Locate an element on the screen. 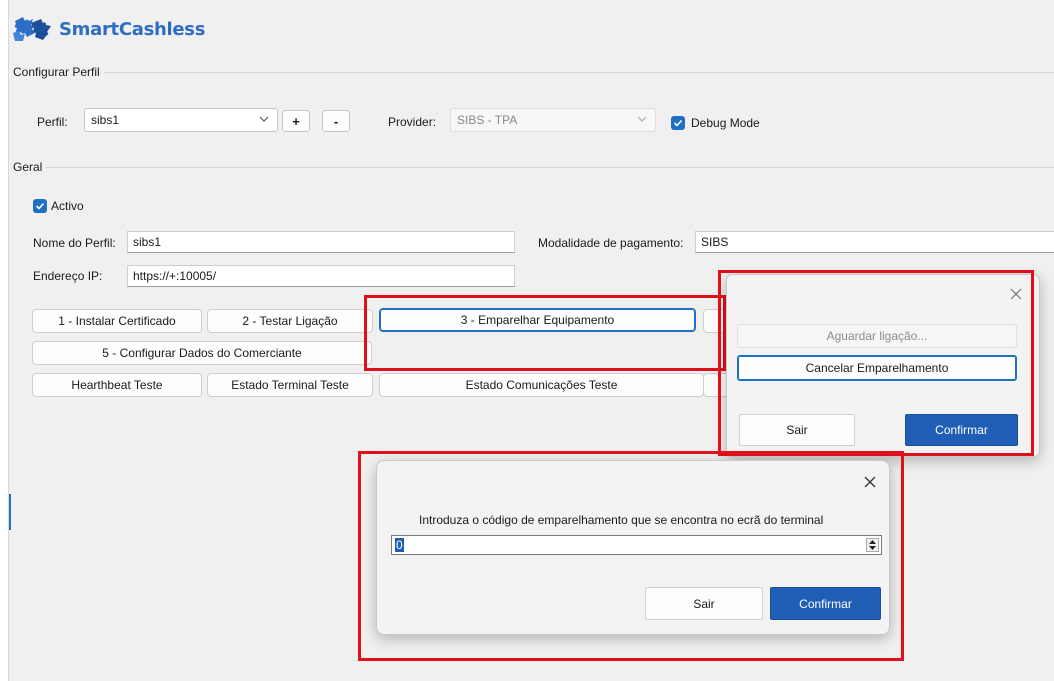 The width and height of the screenshot is (1054, 681). heartbeat-teste-button: Hearthbeat Teste is located at coordinates (117, 385).